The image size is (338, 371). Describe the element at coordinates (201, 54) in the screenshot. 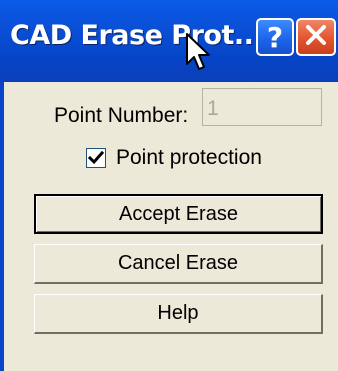

I see `mouse-cursor-icon` at that location.